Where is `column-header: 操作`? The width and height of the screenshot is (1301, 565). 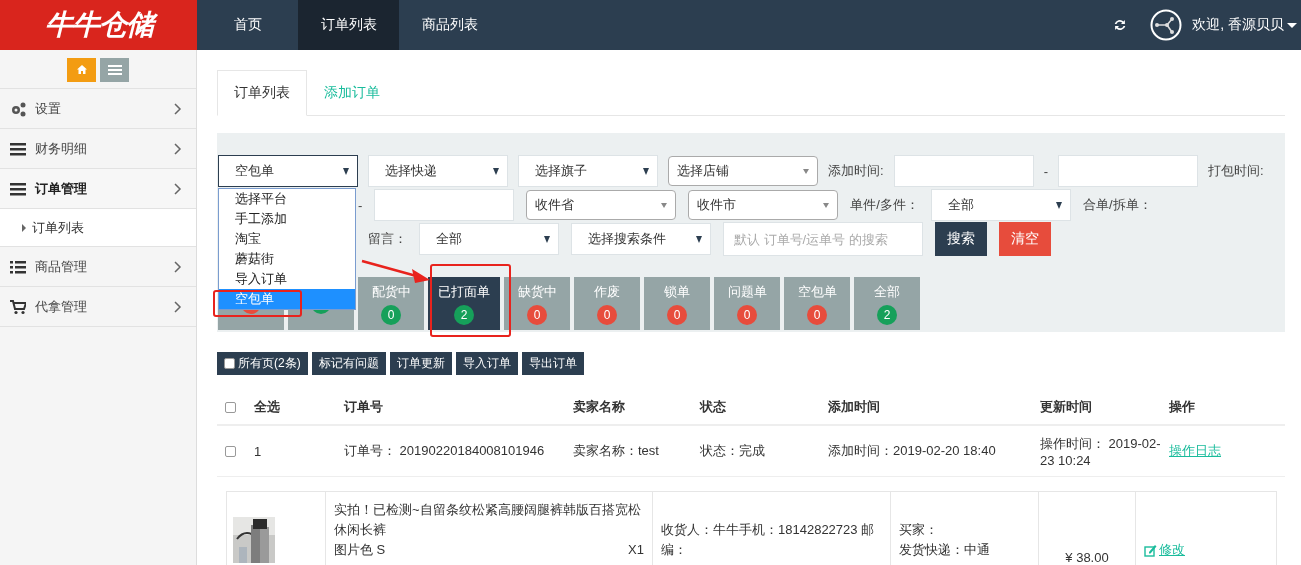
column-header: 操作 is located at coordinates (1182, 407).